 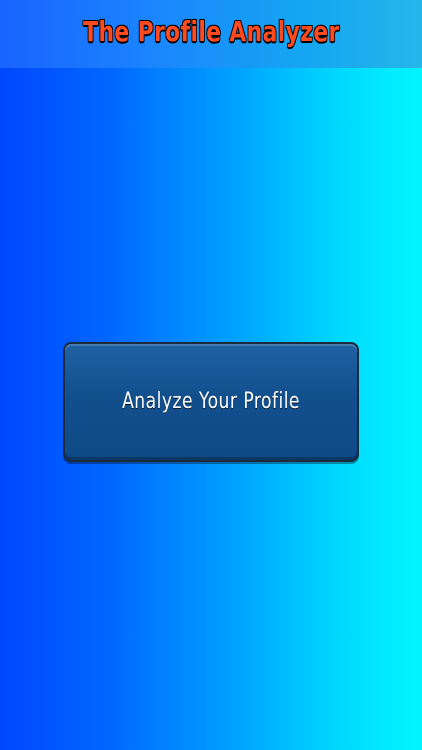 I want to click on analyze-profile-button: Analyze Your Profile, so click(x=211, y=402).